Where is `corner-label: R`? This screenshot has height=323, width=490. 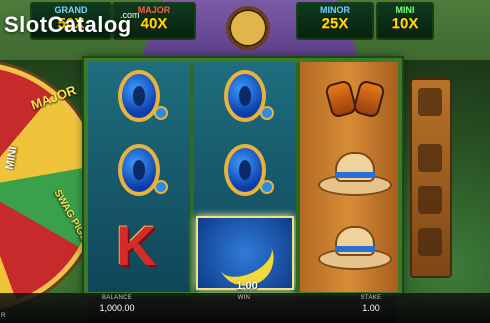
corner-label: R is located at coordinates (3, 316).